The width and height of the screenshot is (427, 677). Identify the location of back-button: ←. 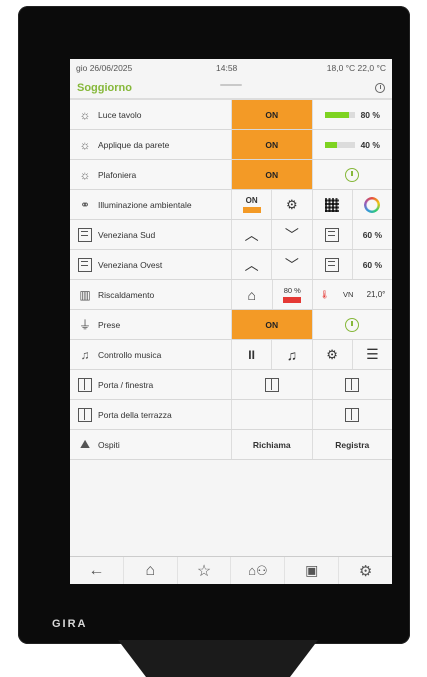
(97, 570).